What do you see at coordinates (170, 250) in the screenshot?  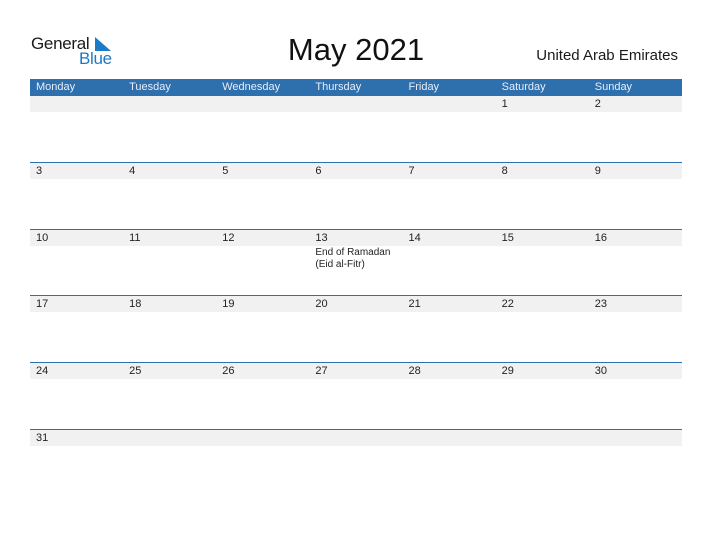 I see `day-cell: 11` at bounding box center [170, 250].